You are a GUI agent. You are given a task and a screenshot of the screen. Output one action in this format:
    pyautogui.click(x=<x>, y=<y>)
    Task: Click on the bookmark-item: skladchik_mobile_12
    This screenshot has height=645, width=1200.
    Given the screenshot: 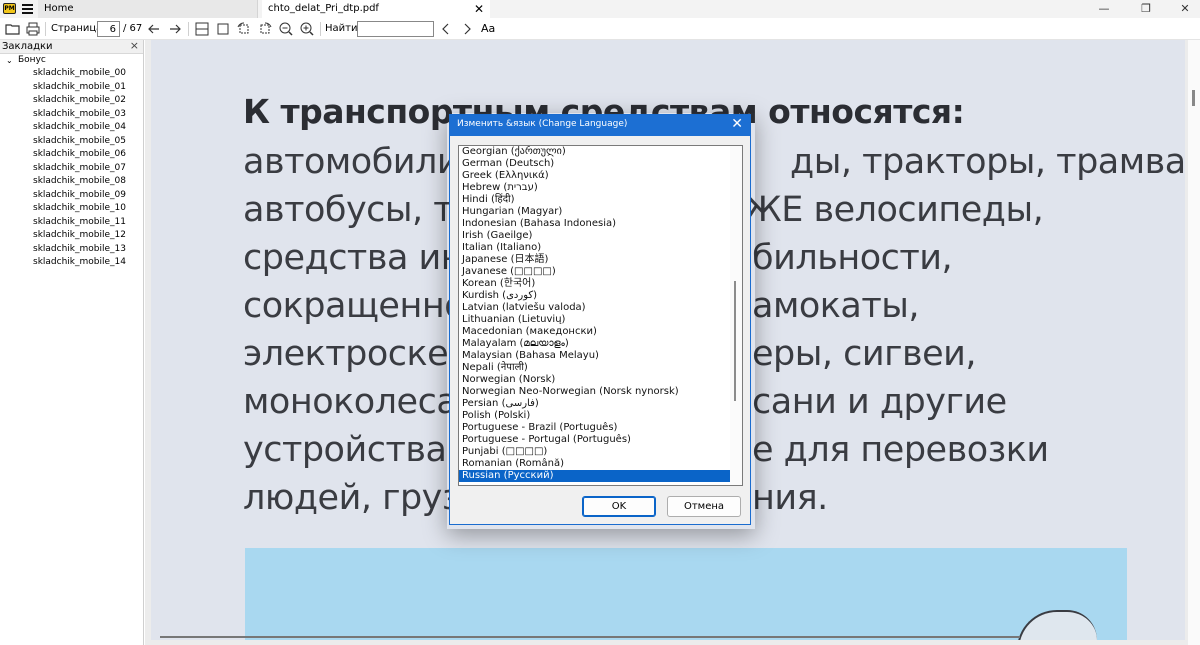 What is the action you would take?
    pyautogui.click(x=71, y=236)
    